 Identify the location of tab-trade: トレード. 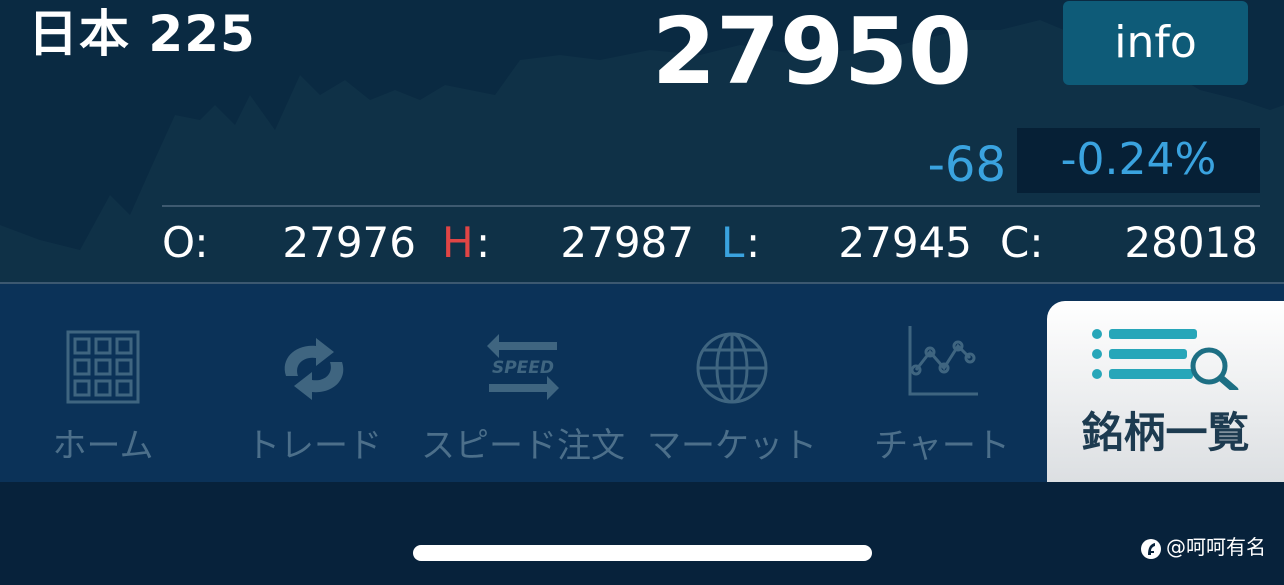
(314, 383).